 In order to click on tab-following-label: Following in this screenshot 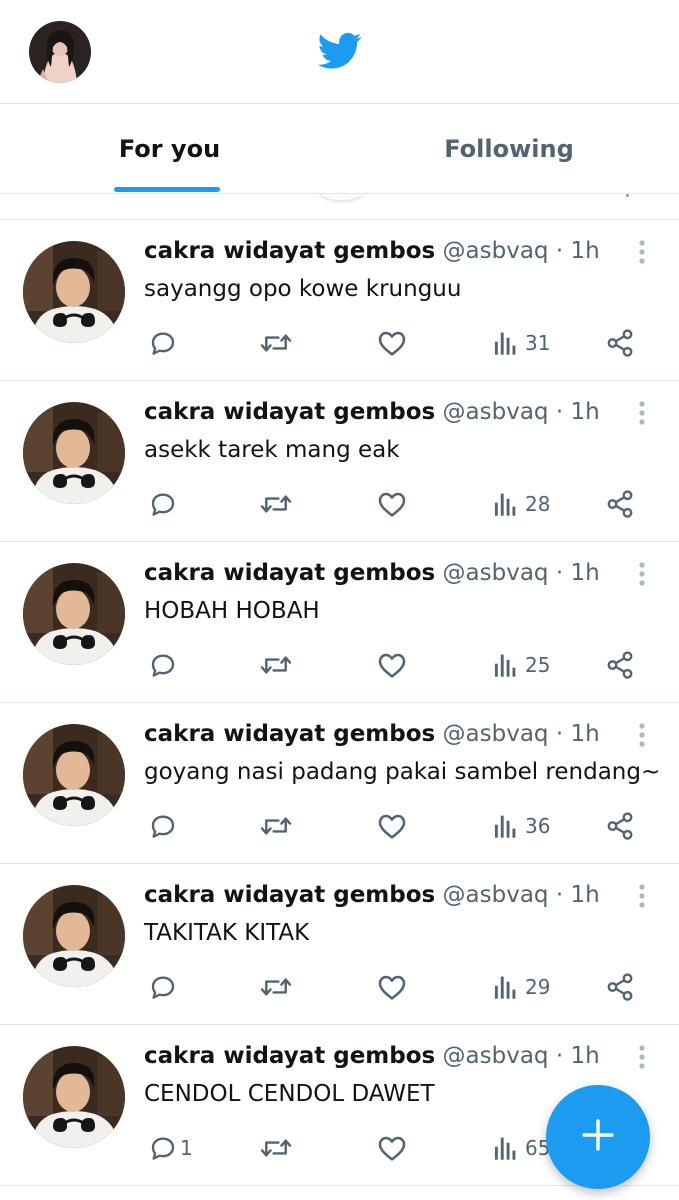, I will do `click(509, 149)`.